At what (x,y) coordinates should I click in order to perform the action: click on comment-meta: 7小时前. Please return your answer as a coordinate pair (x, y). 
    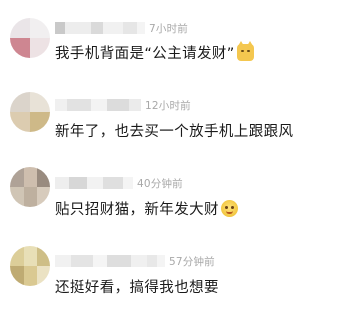
    Looking at the image, I should click on (121, 28).